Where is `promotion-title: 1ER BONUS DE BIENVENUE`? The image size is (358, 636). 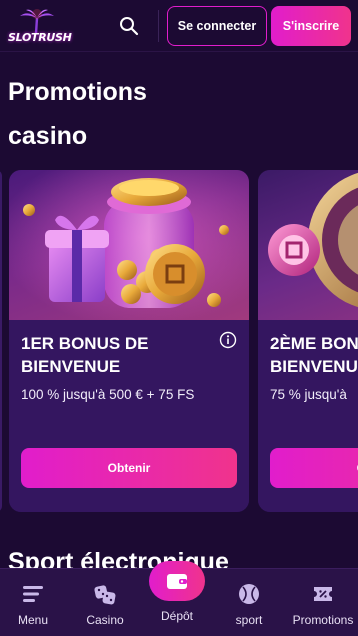 promotion-title: 1ER BONUS DE BIENVENUE is located at coordinates (85, 355).